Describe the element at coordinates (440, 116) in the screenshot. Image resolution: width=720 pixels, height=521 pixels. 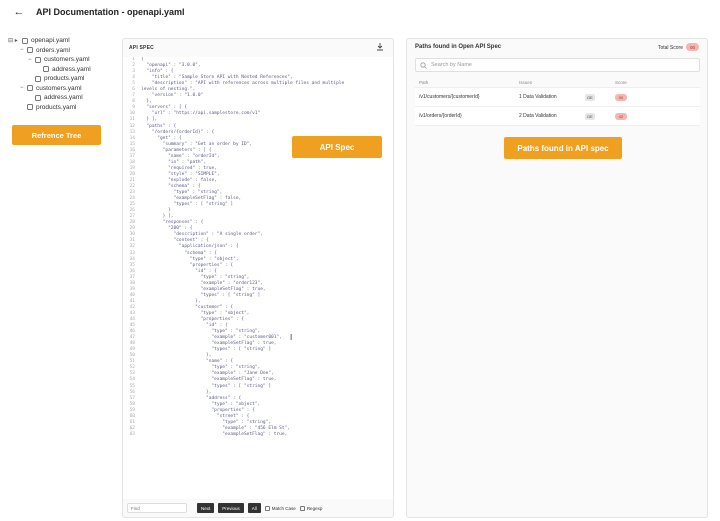
I see `path-cell: /v1/orders/{orderId}` at that location.